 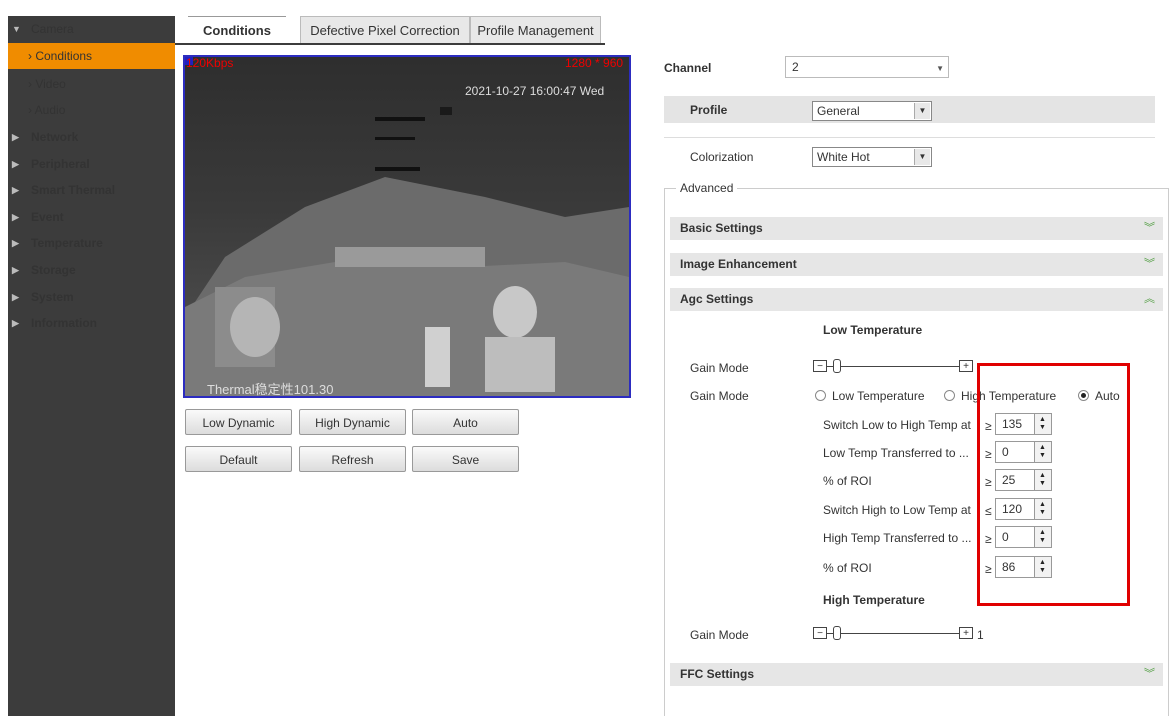 What do you see at coordinates (91, 270) in the screenshot?
I see `sidebar-item-storage: ▶ Storage` at bounding box center [91, 270].